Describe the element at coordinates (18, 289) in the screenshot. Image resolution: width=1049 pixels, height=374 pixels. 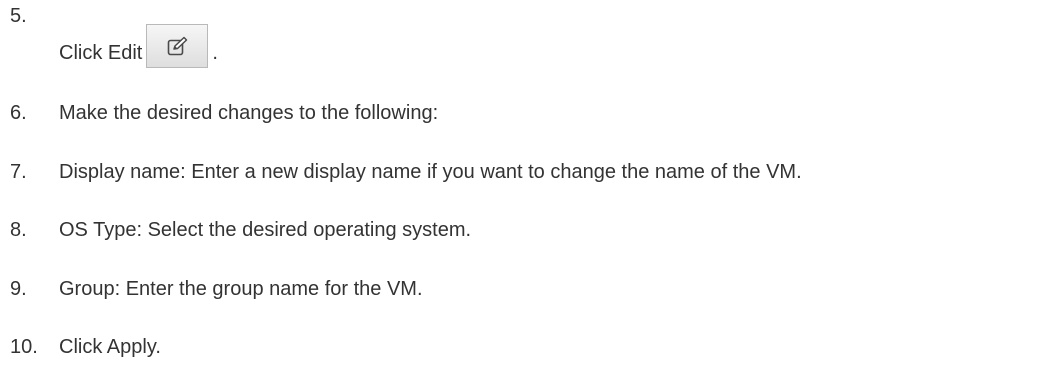
I see `step-number: 9.` at that location.